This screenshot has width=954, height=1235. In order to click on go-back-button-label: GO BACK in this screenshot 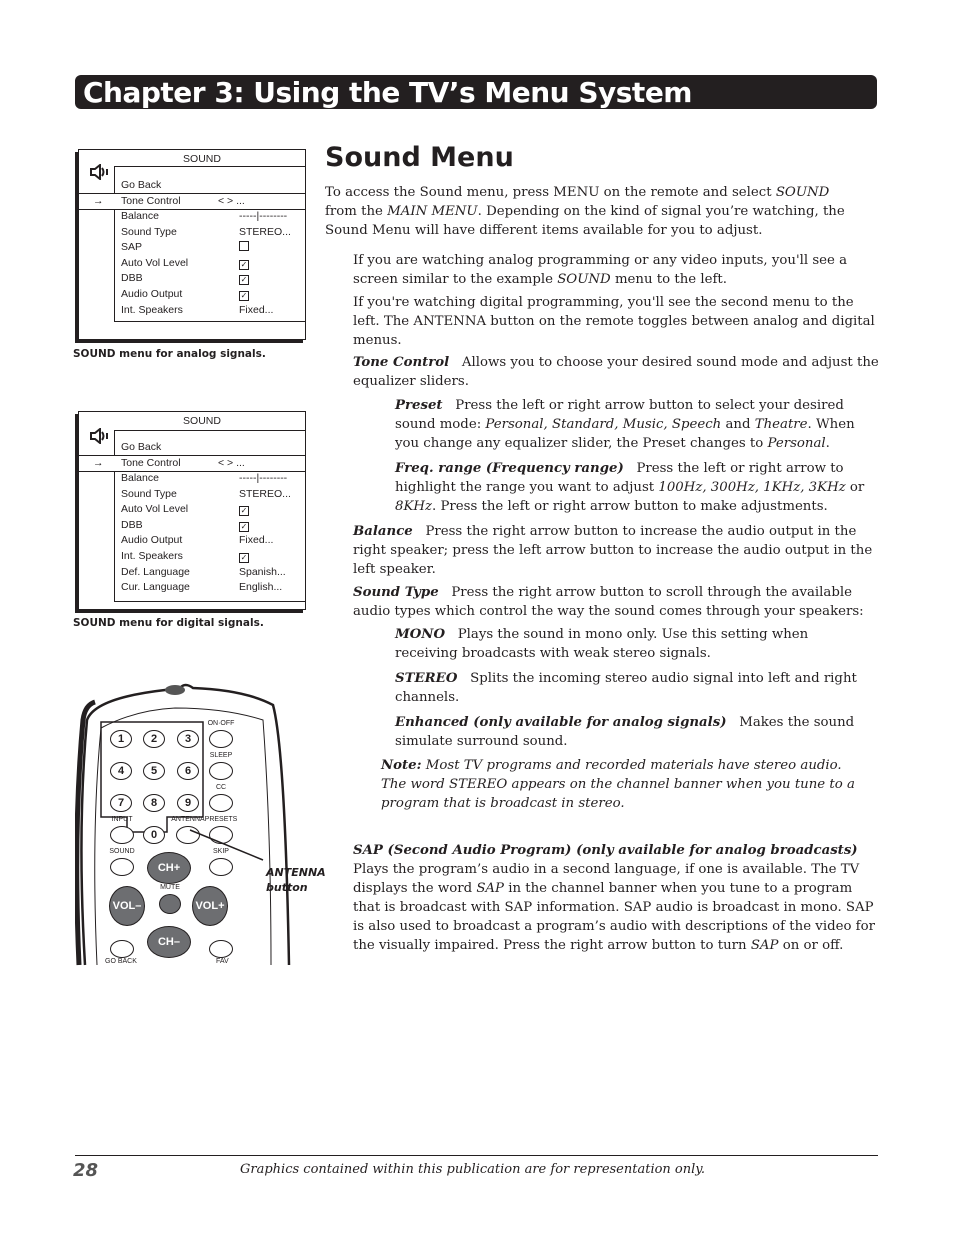, I will do `click(121, 961)`.